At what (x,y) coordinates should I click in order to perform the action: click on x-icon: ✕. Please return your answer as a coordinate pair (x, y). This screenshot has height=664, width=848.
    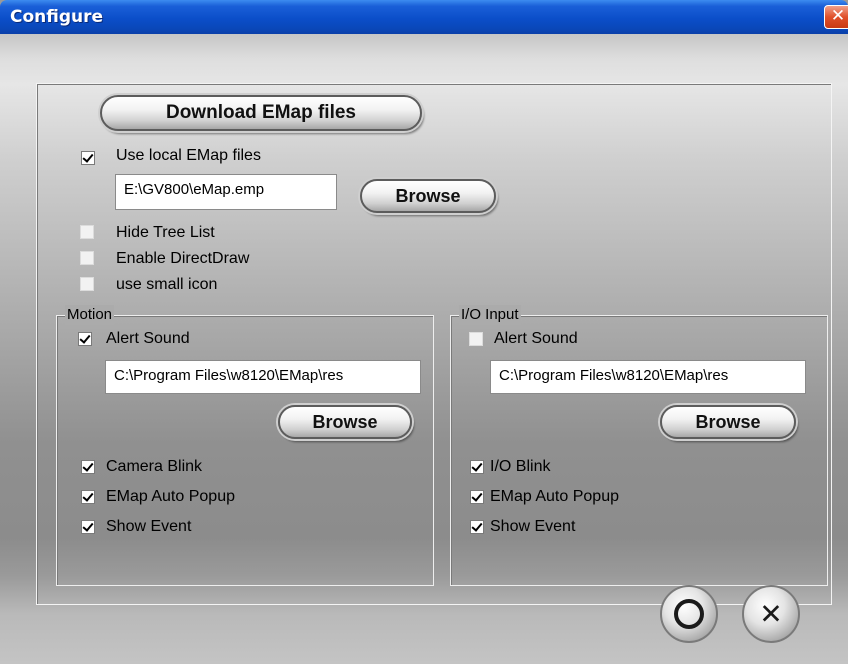
    Looking at the image, I should click on (771, 614).